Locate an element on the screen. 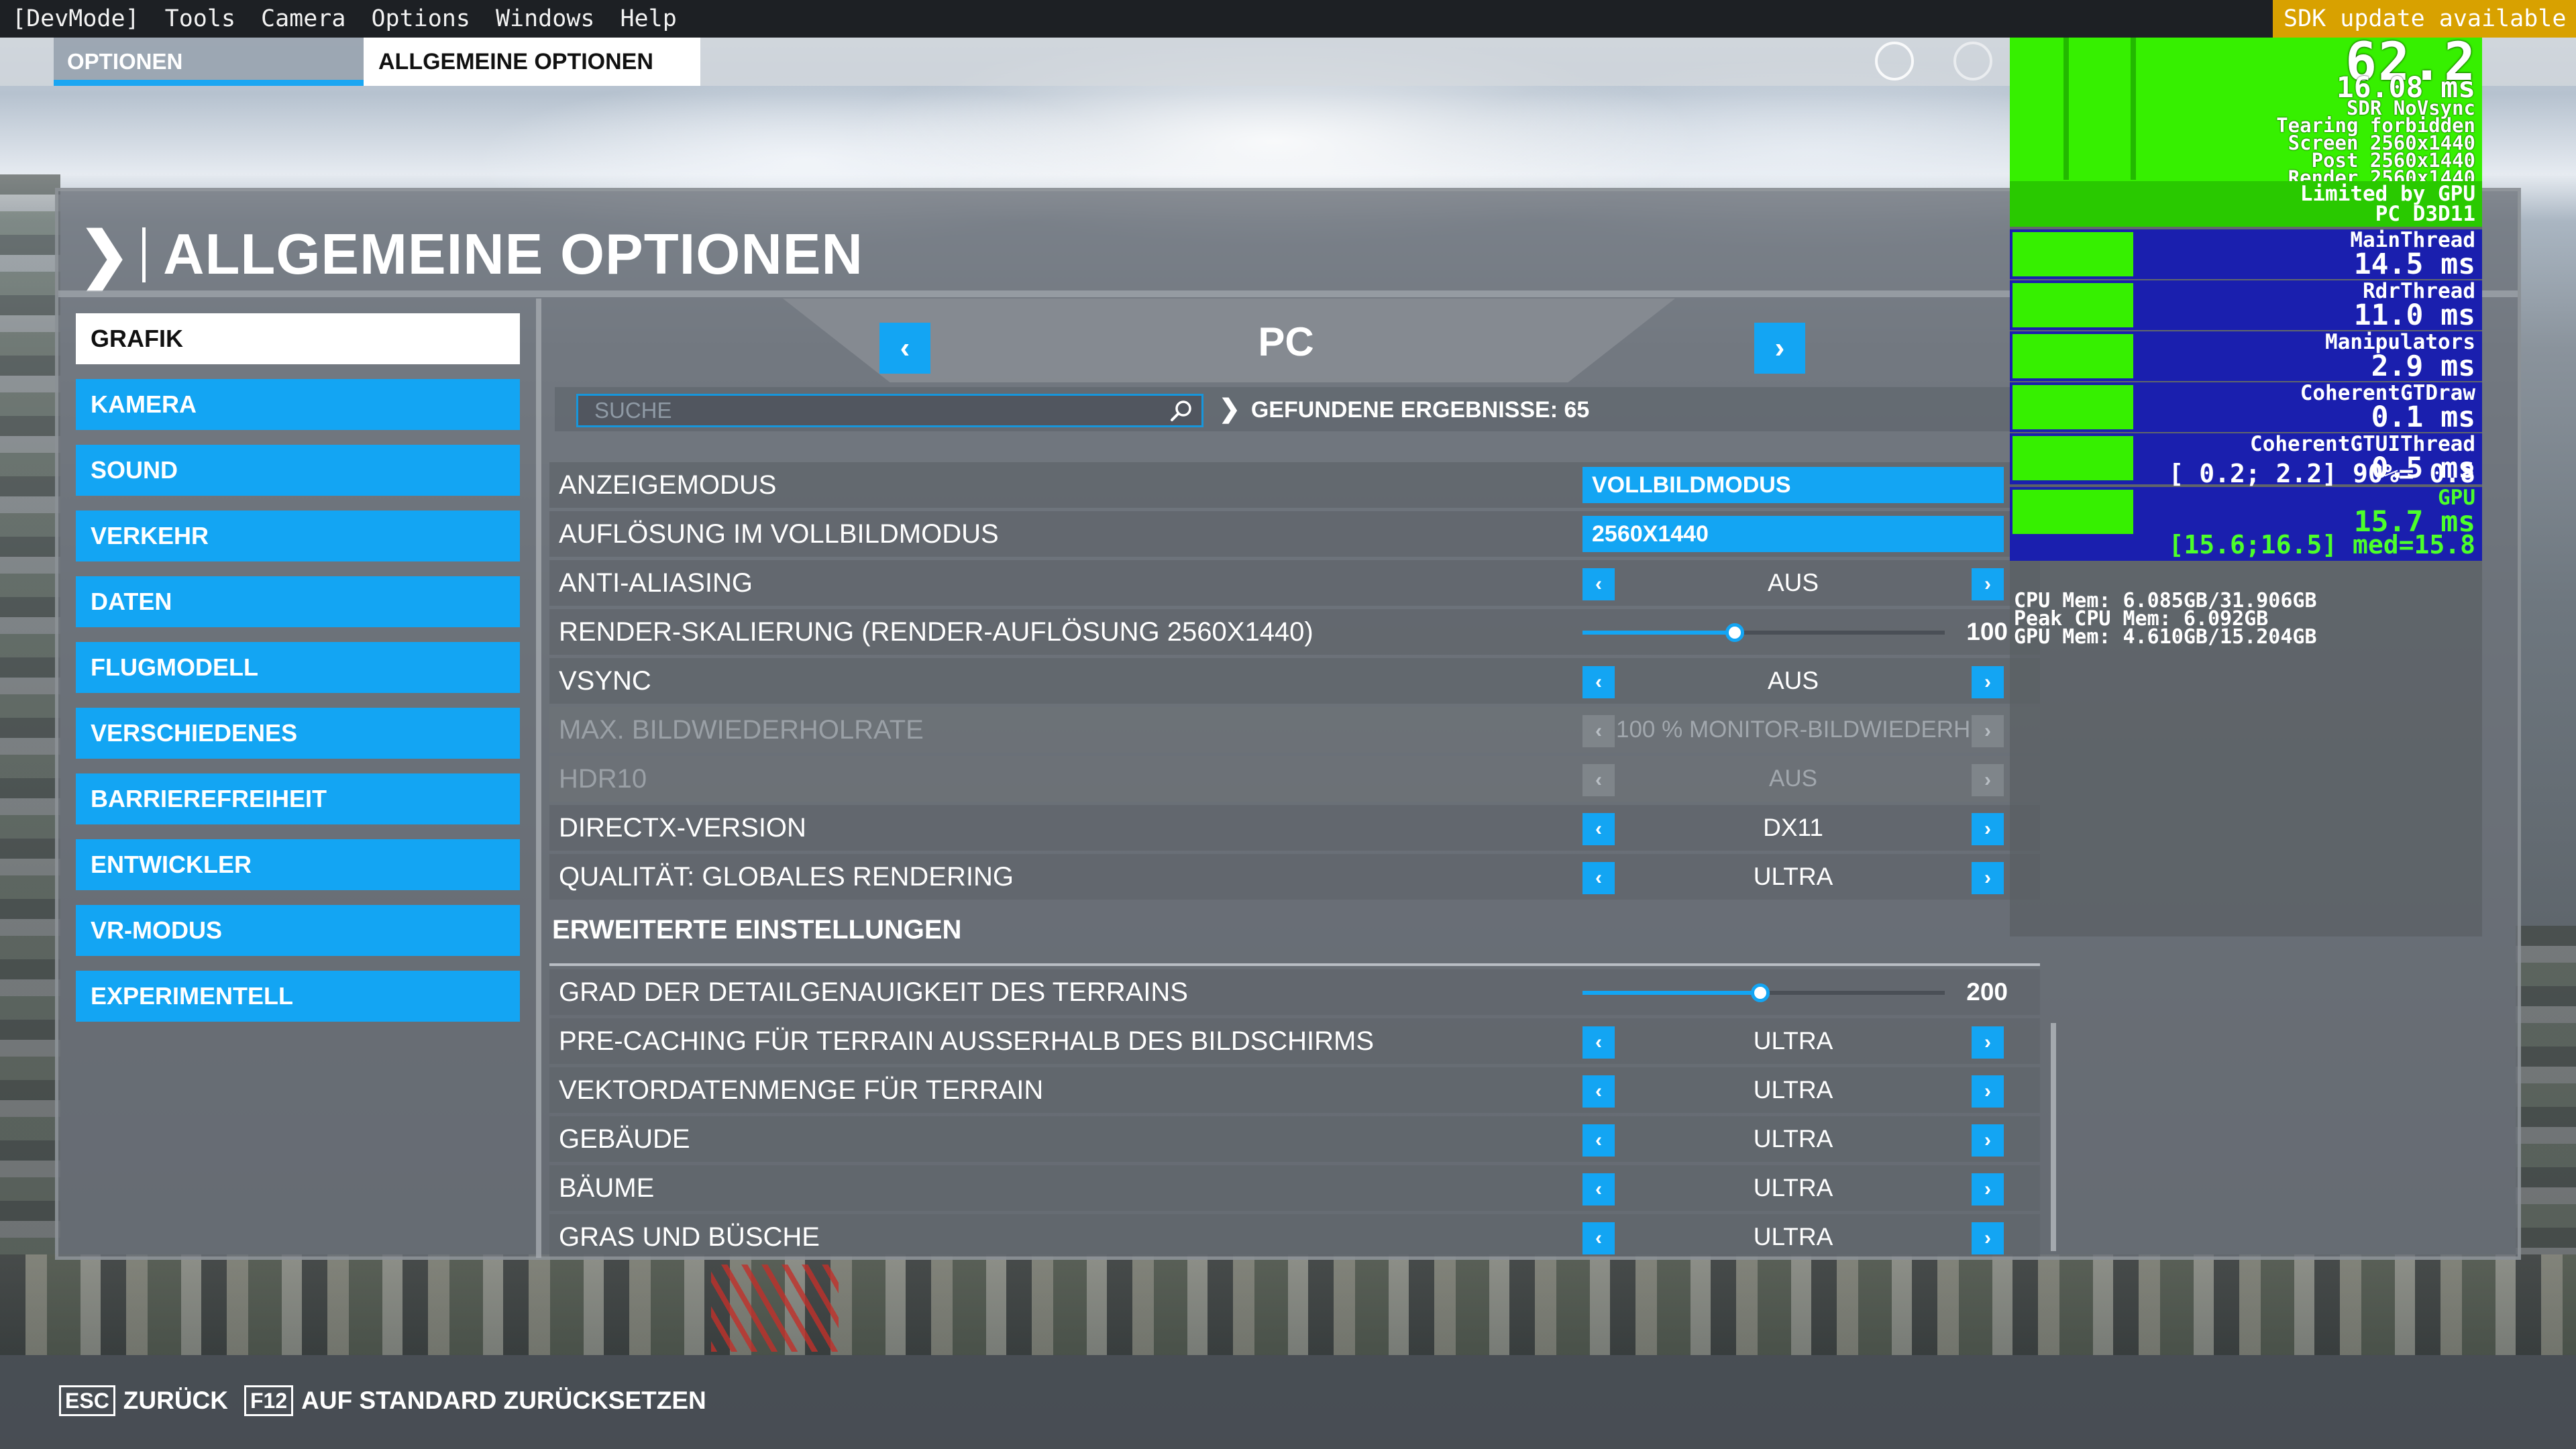  fps-graph-bar is located at coordinates (2066, 109).